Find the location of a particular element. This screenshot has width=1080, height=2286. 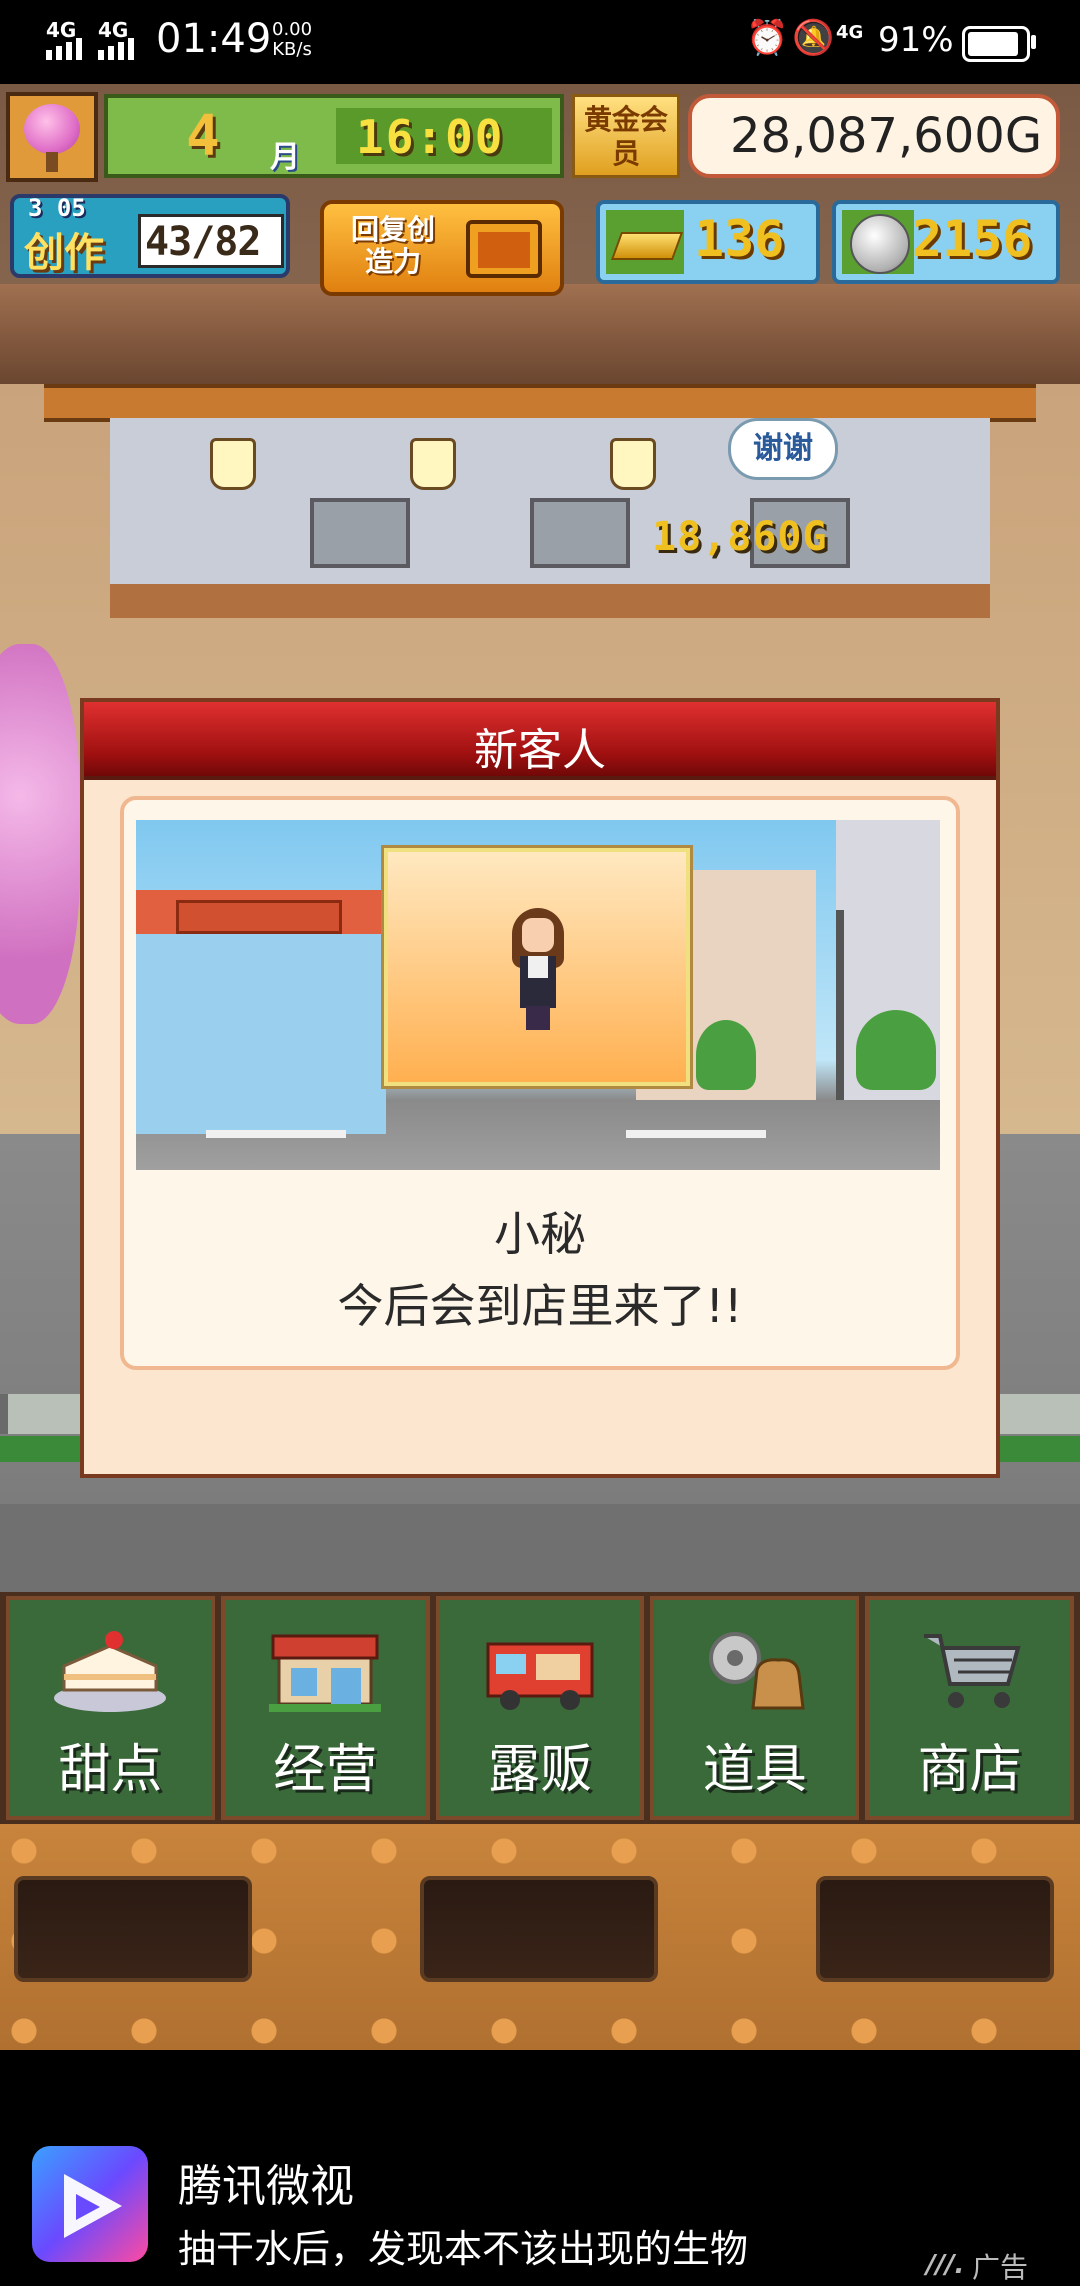

menu-items-label: 道具 is located at coordinates (754, 1770).